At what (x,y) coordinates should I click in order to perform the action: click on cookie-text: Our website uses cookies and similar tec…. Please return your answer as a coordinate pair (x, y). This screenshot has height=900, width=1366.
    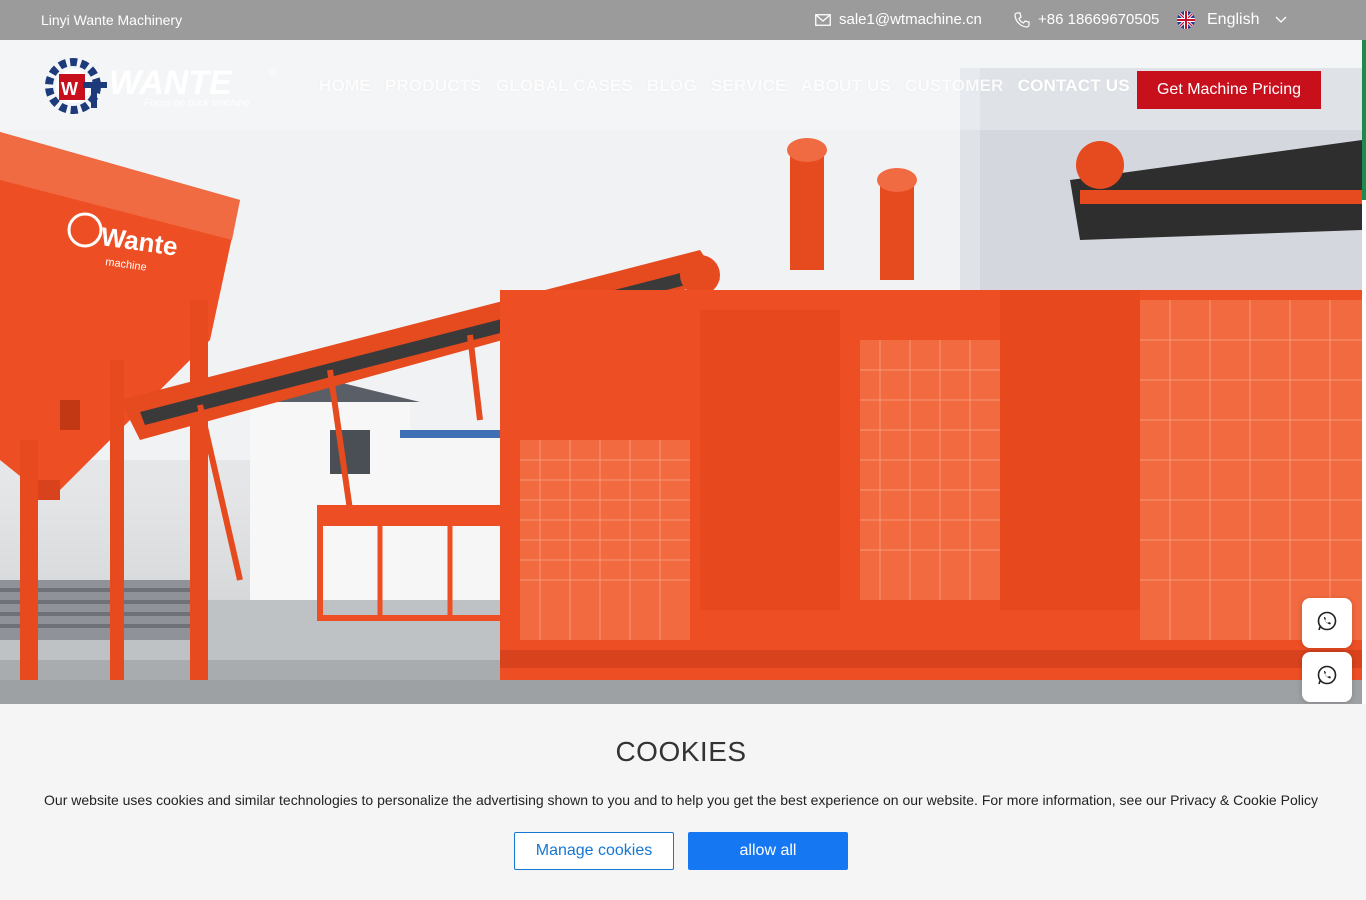
    Looking at the image, I should click on (681, 800).